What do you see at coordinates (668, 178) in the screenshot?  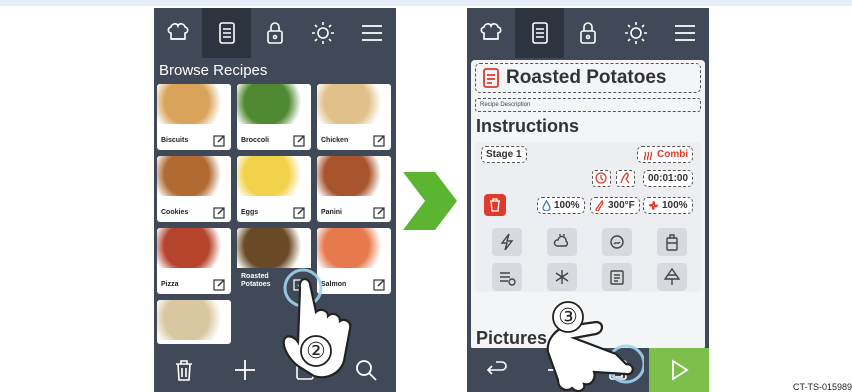 I see `time-field: 00:01:00` at bounding box center [668, 178].